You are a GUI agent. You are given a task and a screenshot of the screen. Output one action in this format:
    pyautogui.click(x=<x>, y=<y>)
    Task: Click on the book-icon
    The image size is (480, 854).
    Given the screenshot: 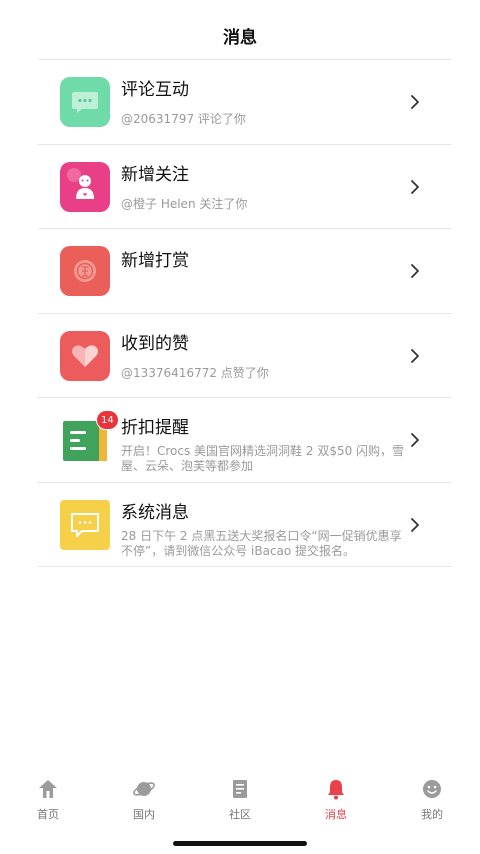 What is the action you would take?
    pyautogui.click(x=240, y=789)
    